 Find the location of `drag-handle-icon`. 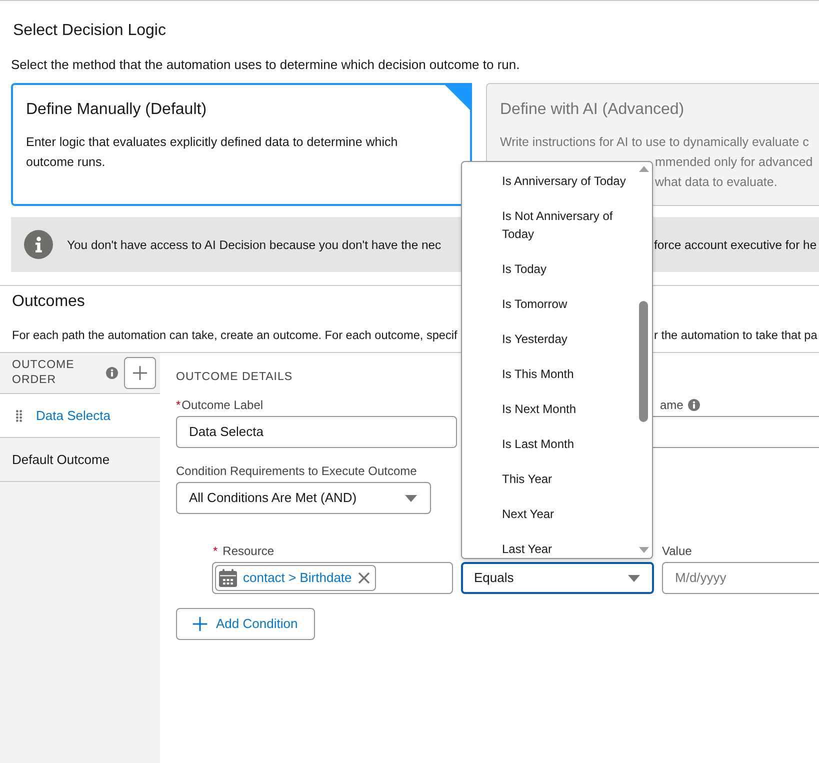

drag-handle-icon is located at coordinates (19, 416).